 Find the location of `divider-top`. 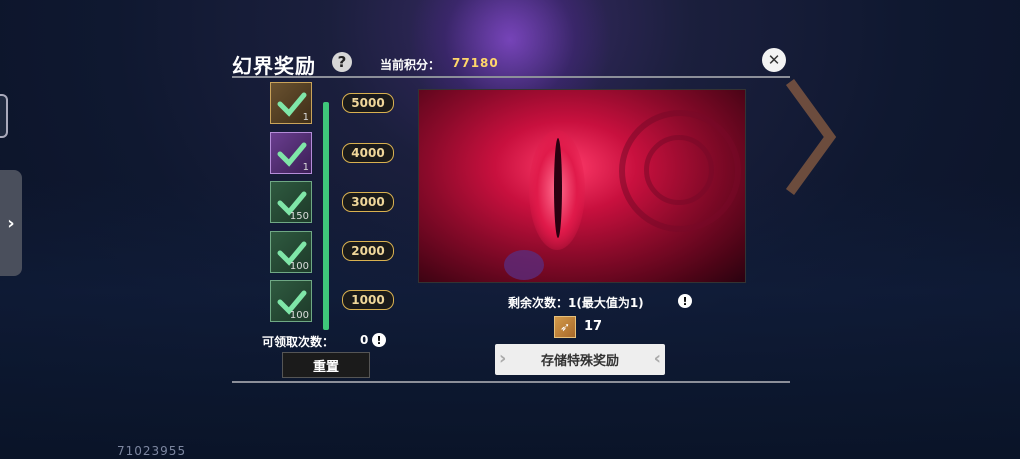

divider-top is located at coordinates (511, 77).